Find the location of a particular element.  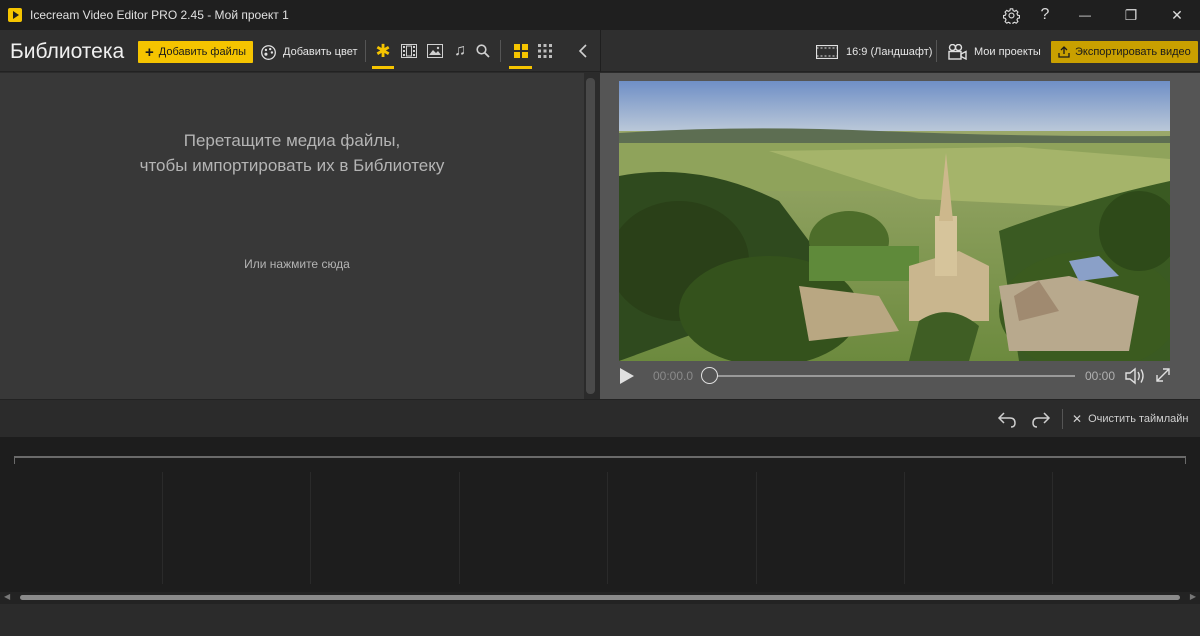

redo-icon is located at coordinates (1041, 420).